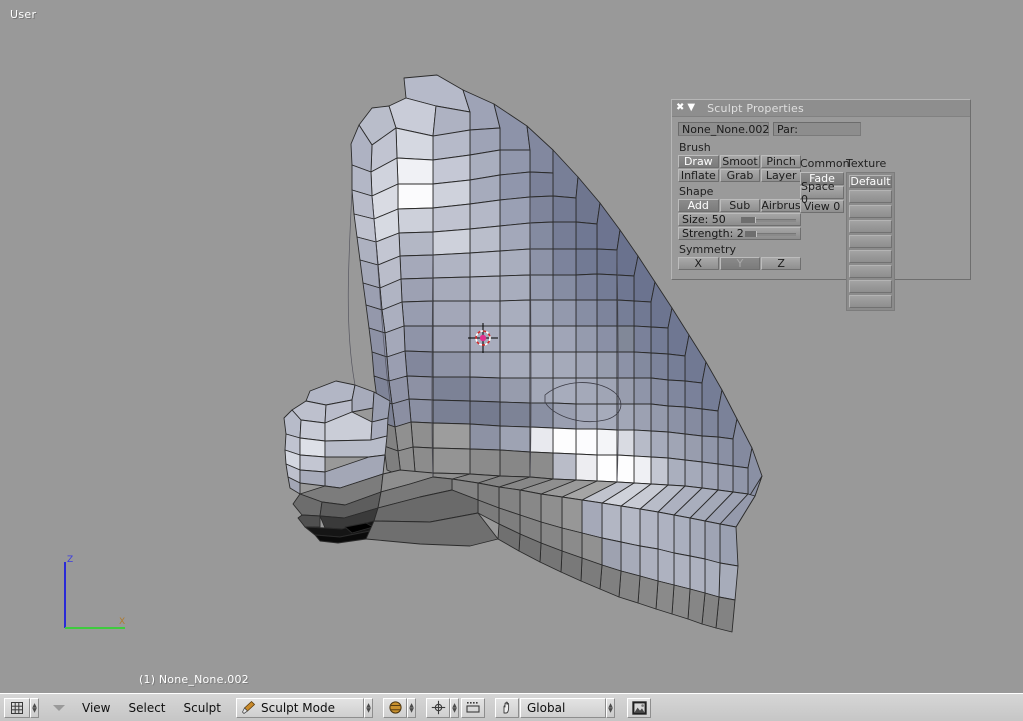 The width and height of the screenshot is (1023, 721). What do you see at coordinates (708, 249) in the screenshot?
I see `symmetry-group-label: Symmetry` at bounding box center [708, 249].